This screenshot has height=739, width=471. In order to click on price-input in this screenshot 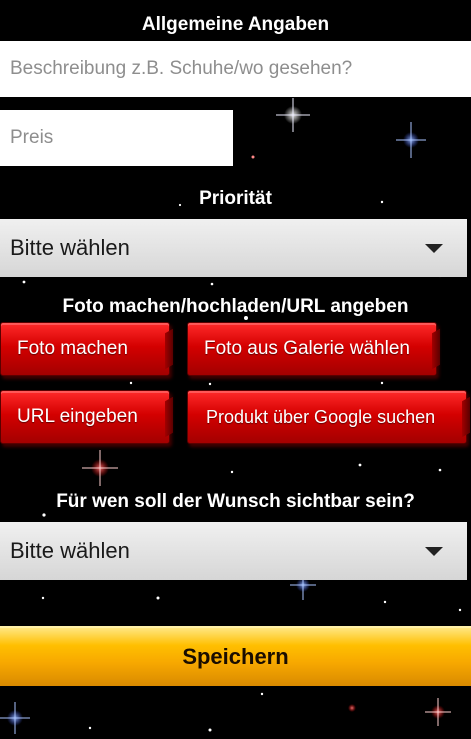, I will do `click(116, 138)`.